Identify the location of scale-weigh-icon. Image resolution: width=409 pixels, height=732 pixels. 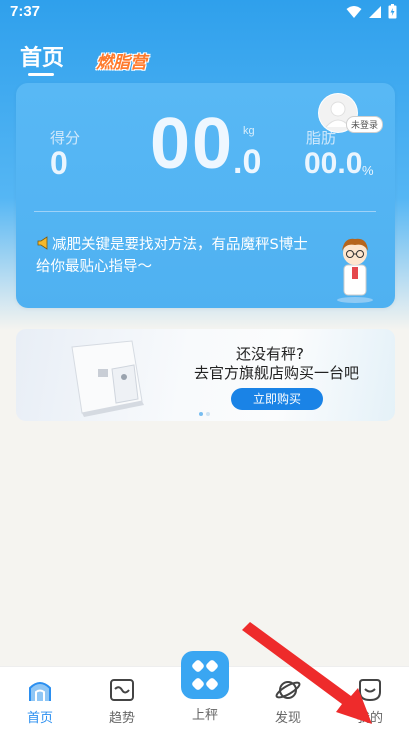
(205, 675).